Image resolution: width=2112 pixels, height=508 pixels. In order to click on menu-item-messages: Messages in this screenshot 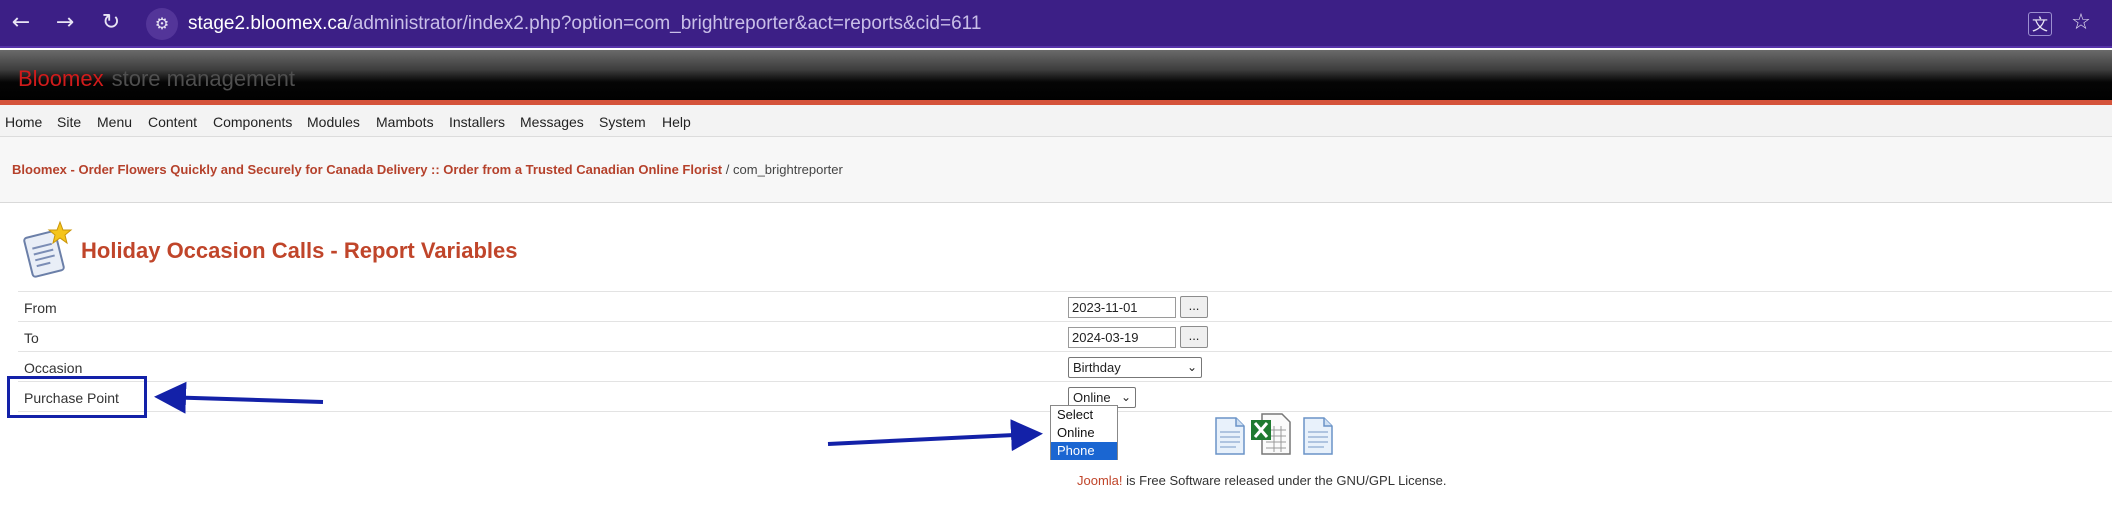, I will do `click(552, 122)`.